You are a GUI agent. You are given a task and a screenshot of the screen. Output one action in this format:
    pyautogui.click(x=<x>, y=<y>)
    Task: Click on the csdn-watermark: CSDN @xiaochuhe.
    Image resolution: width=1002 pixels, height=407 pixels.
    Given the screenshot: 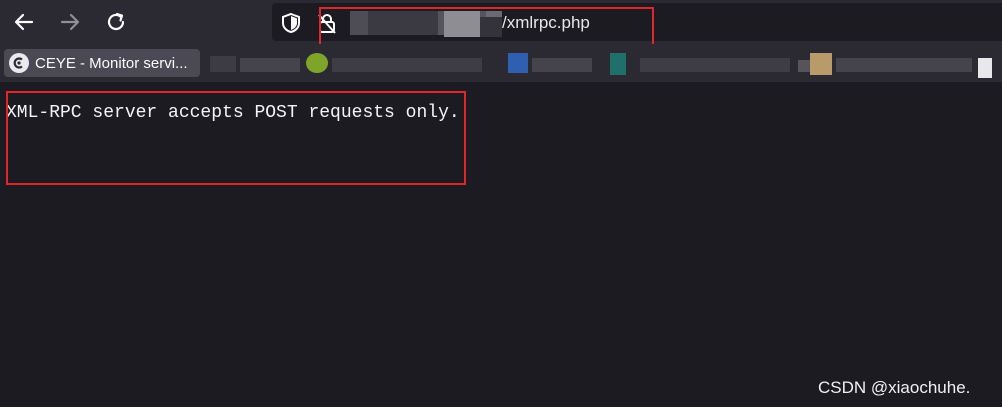 What is the action you would take?
    pyautogui.click(x=894, y=387)
    